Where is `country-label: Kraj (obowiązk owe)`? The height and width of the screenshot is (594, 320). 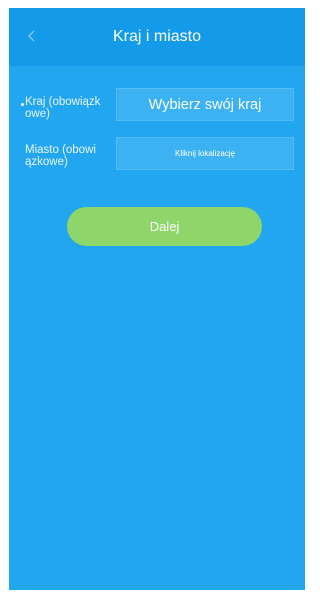
country-label: Kraj (obowiązk owe) is located at coordinates (75, 108).